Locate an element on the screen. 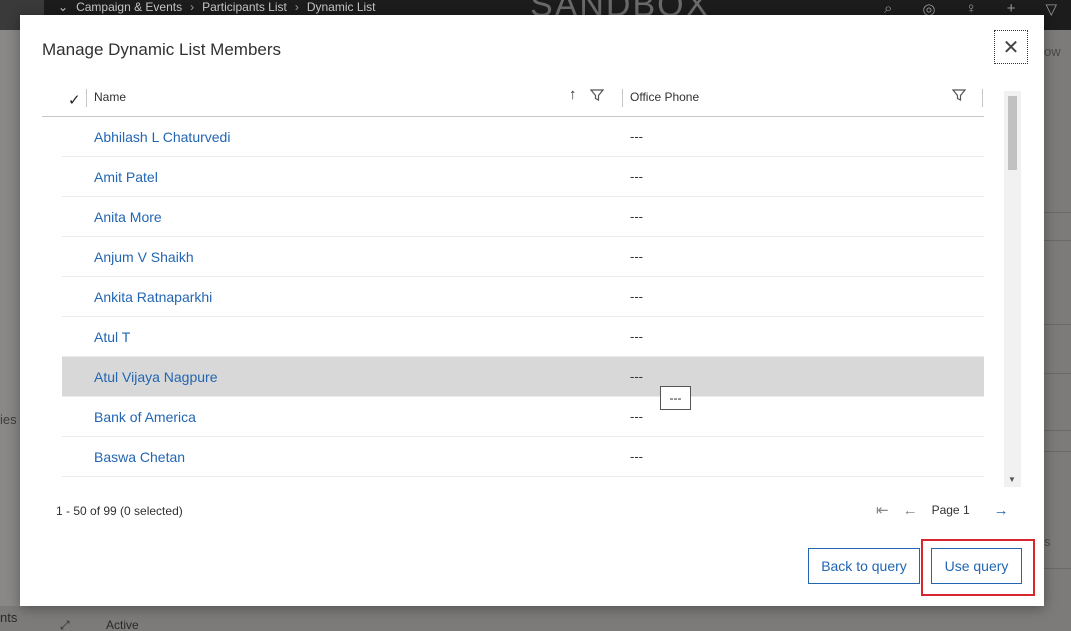 The width and height of the screenshot is (1071, 631). pagination: ⇤ ← Page 1 → is located at coordinates (942, 510).